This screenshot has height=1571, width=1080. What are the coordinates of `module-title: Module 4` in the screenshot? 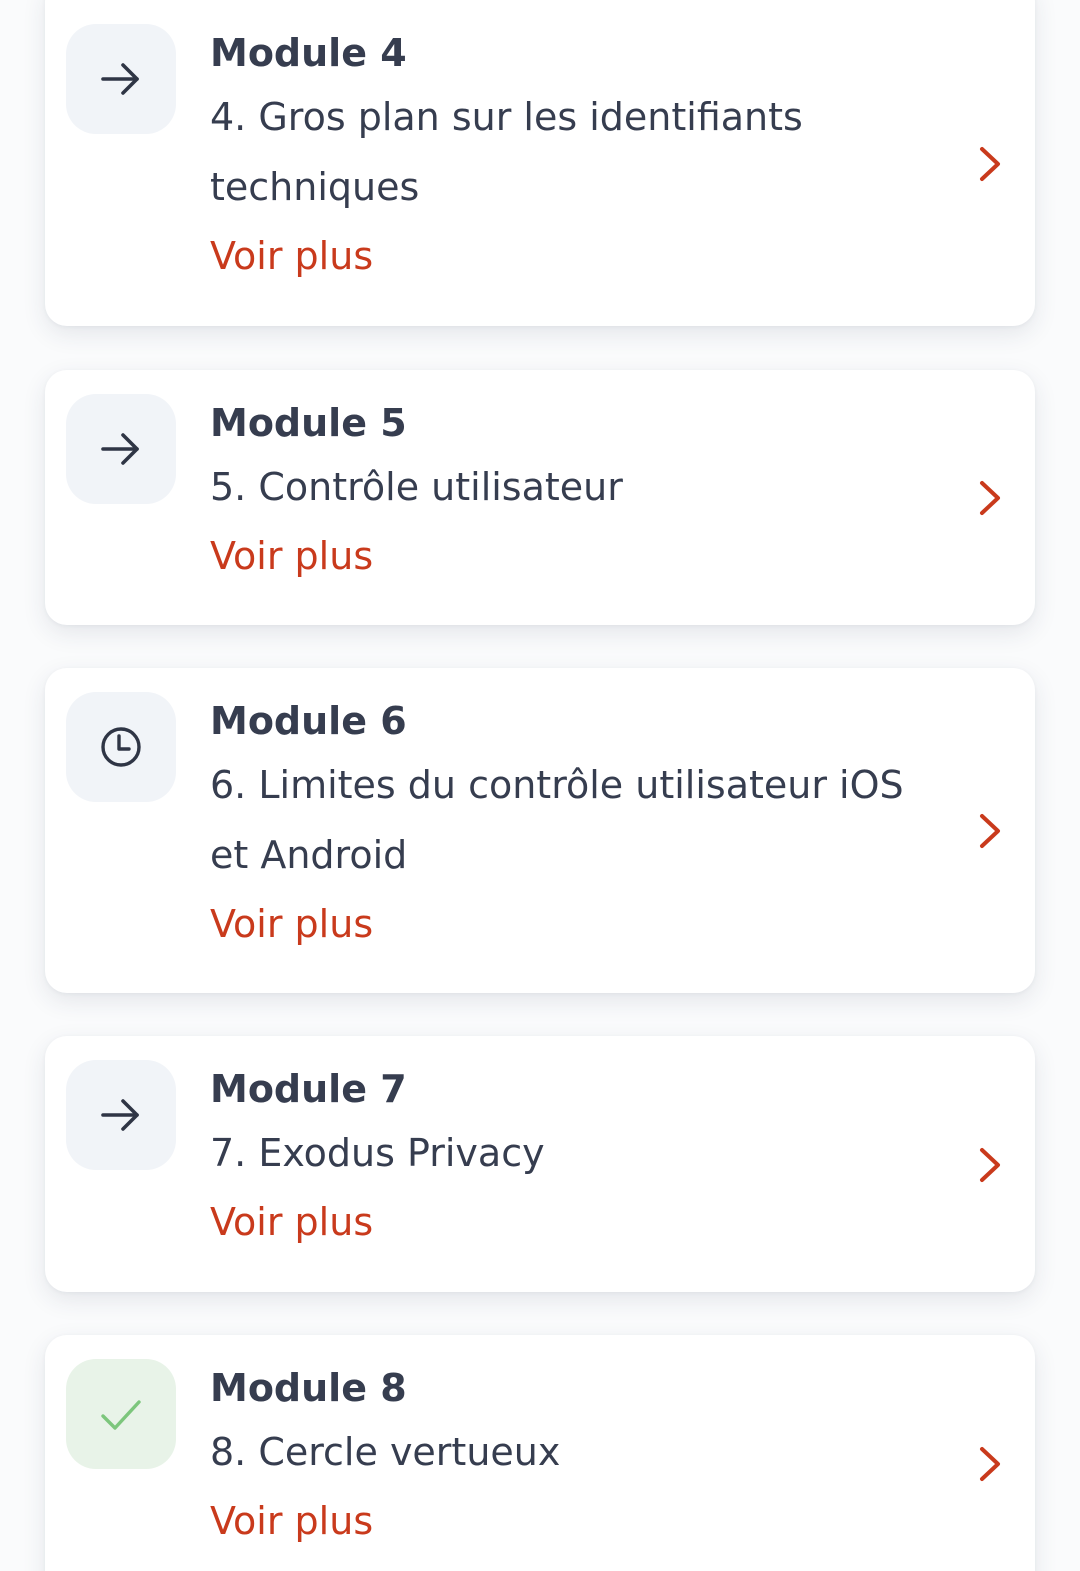 It's located at (308, 53).